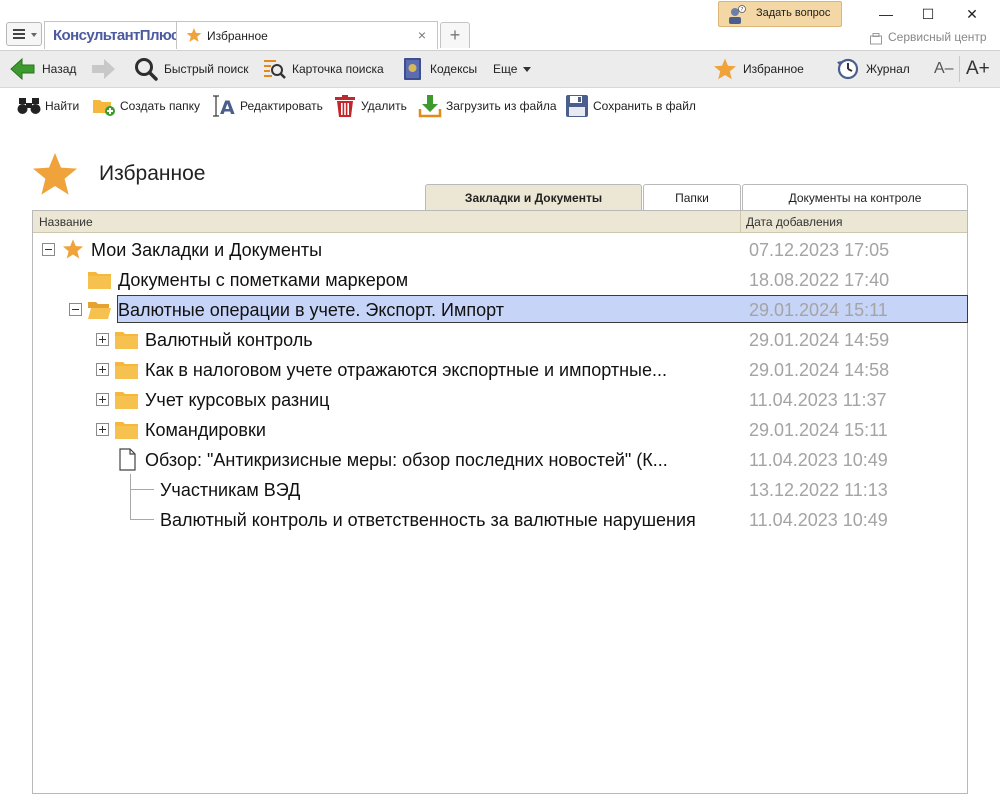  I want to click on quick-search-label: Быстрый поиск, so click(206, 69).